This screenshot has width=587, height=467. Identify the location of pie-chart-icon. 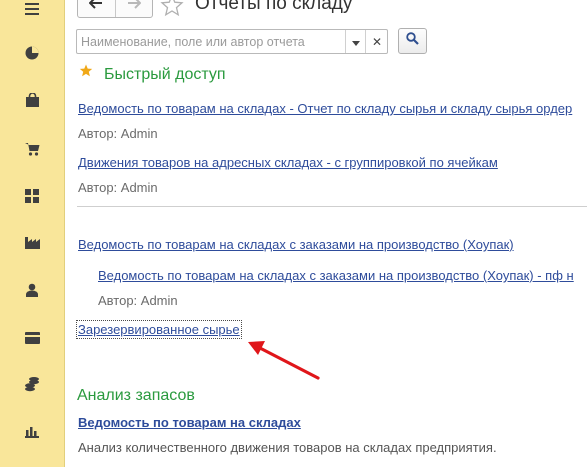
(32, 53).